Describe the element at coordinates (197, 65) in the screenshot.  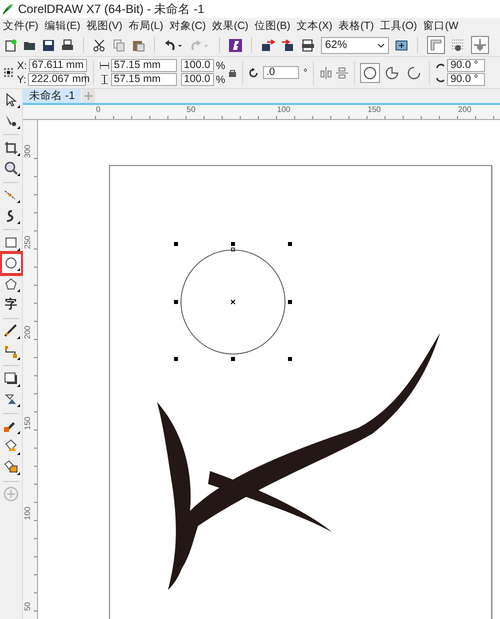
I see `scale-x-field: 100.0` at that location.